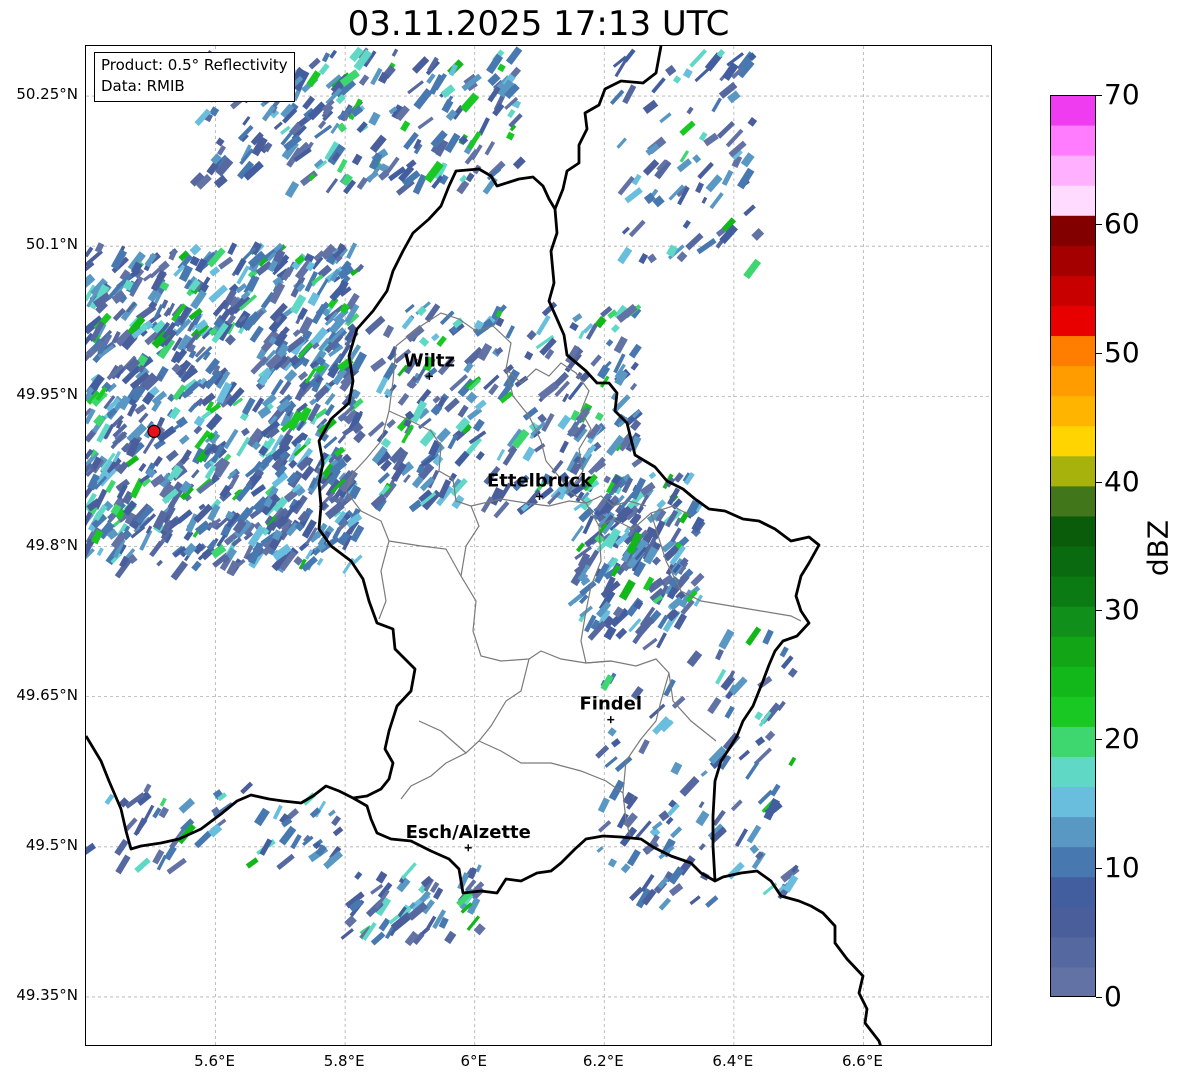 Image resolution: width=1184 pixels, height=1081 pixels. What do you see at coordinates (47, 94) in the screenshot?
I see `lat-tick-label: 50.25°N` at bounding box center [47, 94].